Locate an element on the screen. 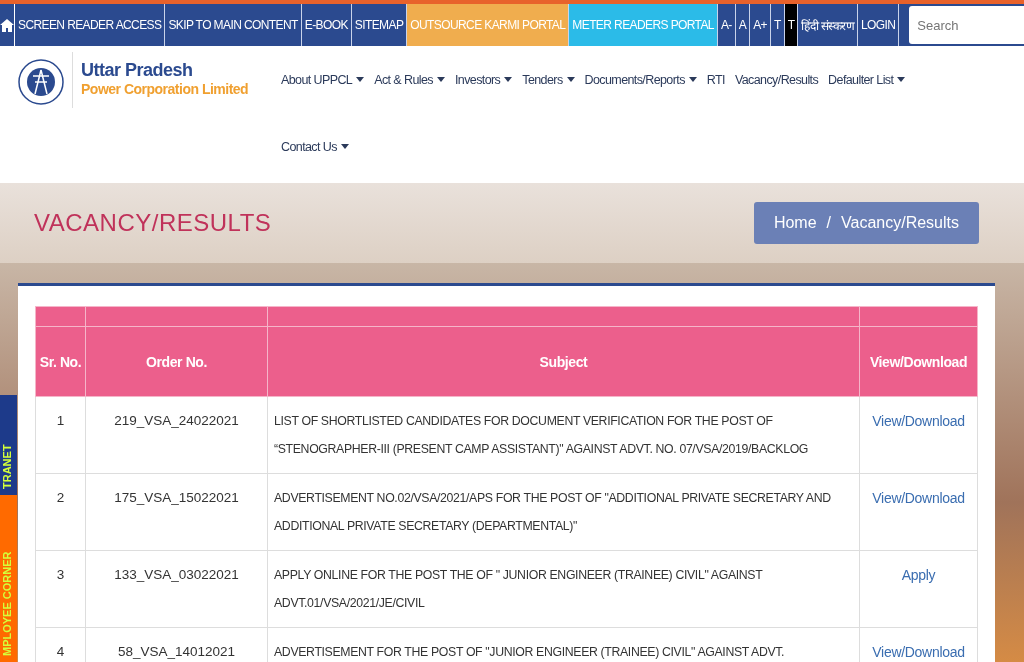 This screenshot has height=662, width=1024. table-cell: APPLY ONLINE FOR THE POST THE OF " JUNIOR ENGINEER (TRAINEE) CIVIL" AGAINST ADVT.01/VSA/2021/JE/CIVIL is located at coordinates (563, 589).